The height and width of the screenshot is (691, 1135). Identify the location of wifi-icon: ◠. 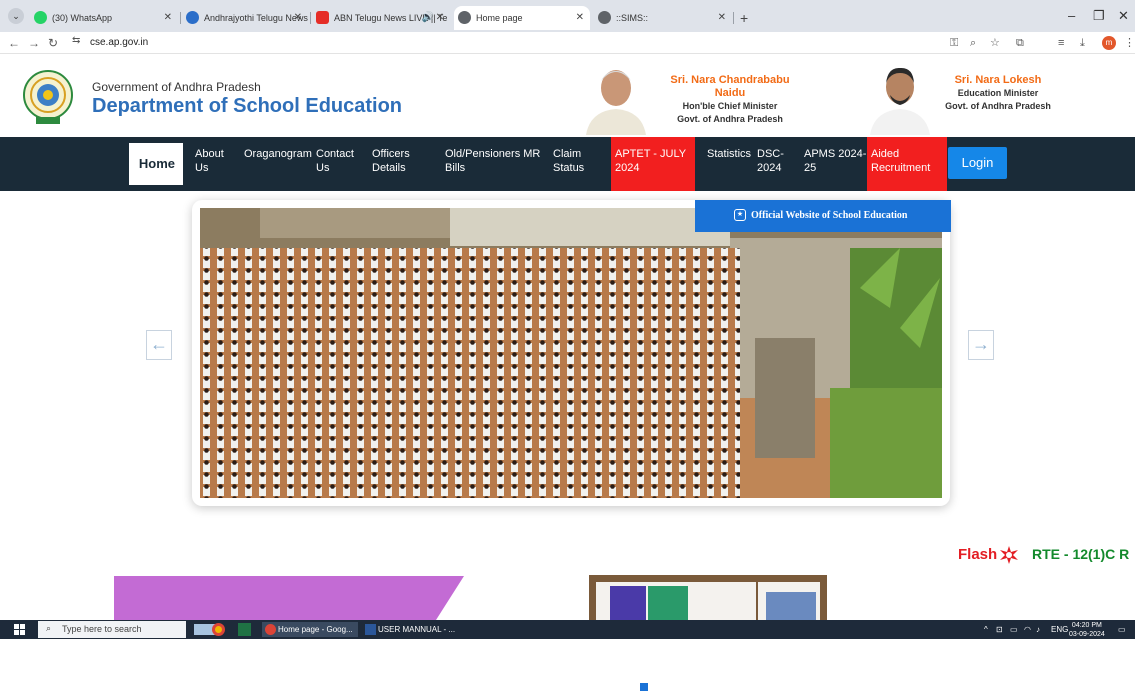
(1027, 629).